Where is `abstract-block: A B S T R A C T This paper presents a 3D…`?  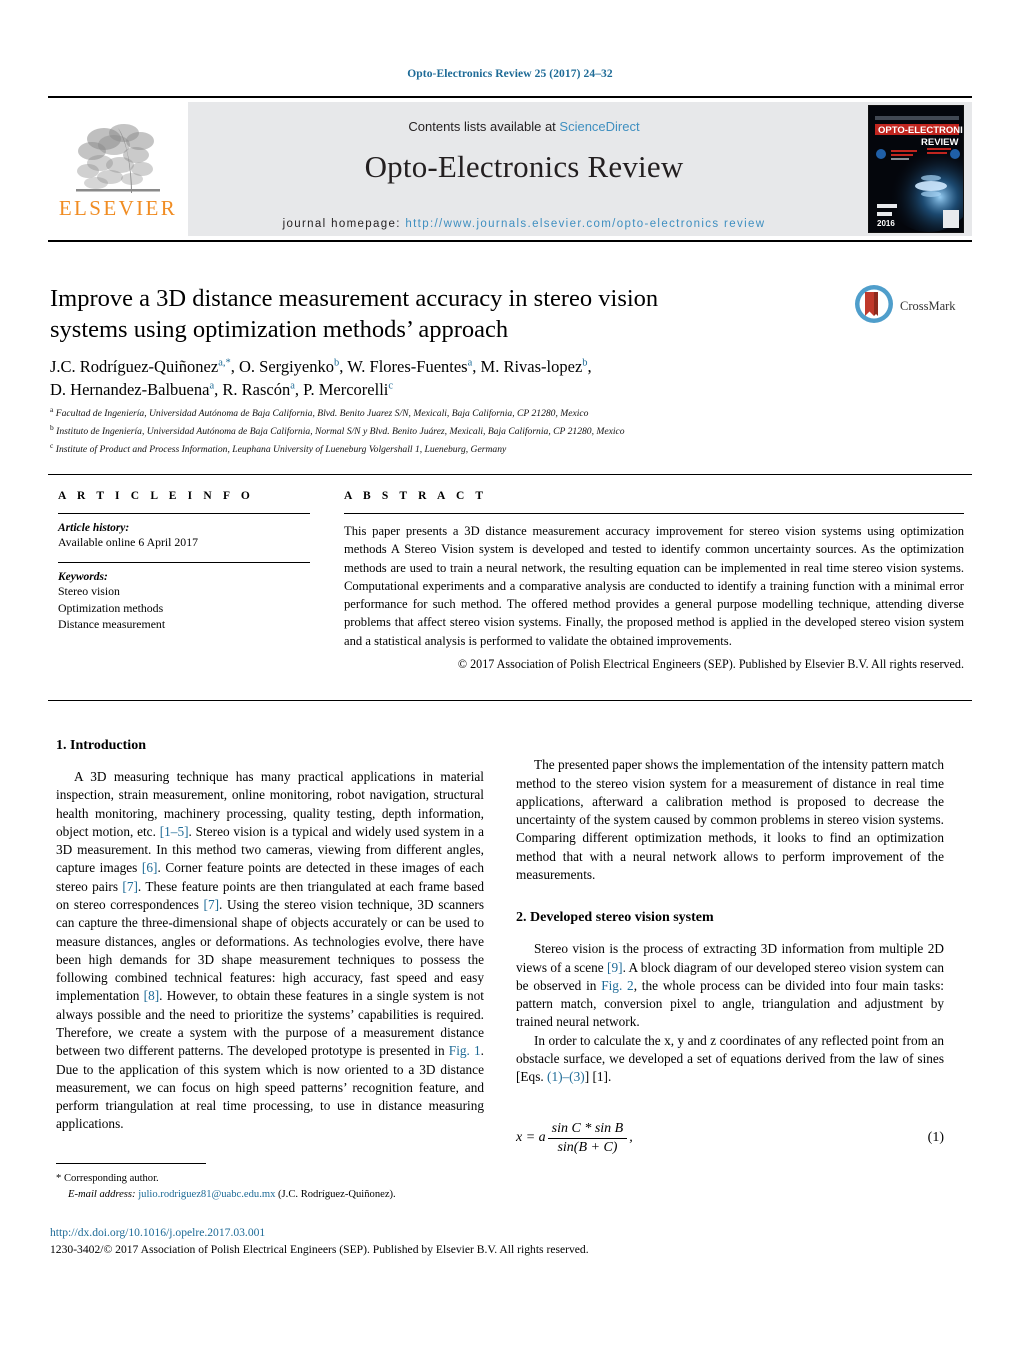 abstract-block: A B S T R A C T This paper presents a 3D… is located at coordinates (654, 587).